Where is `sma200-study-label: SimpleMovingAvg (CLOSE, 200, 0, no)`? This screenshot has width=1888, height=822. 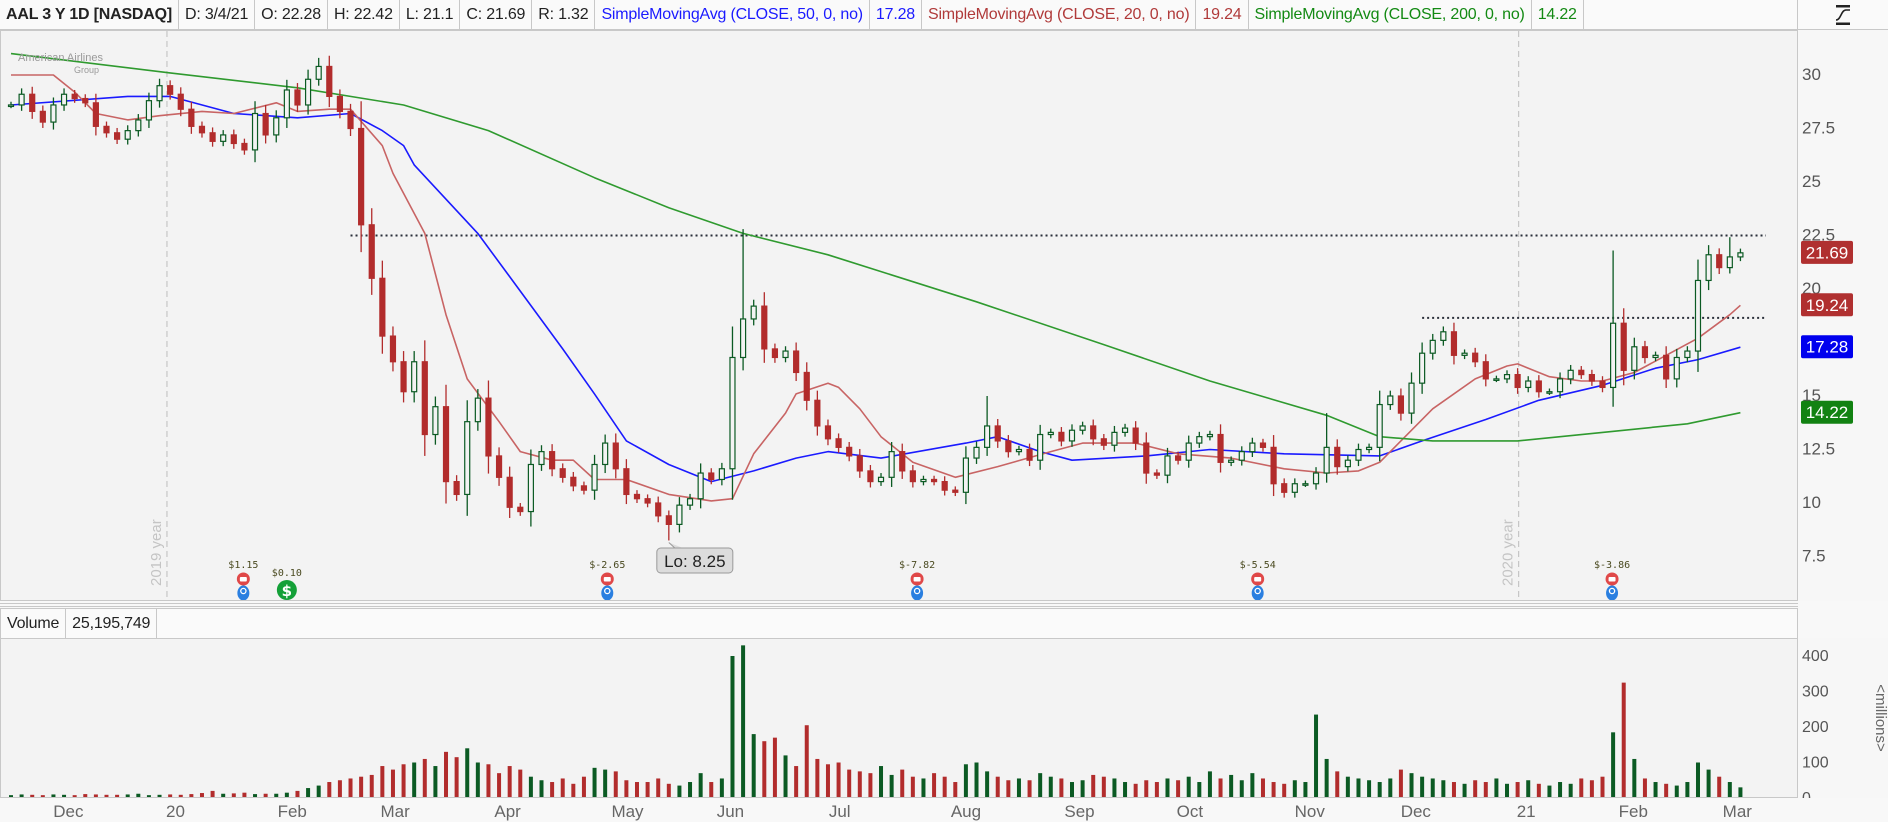 sma200-study-label: SimpleMovingAvg (CLOSE, 200, 0, no) is located at coordinates (1390, 14).